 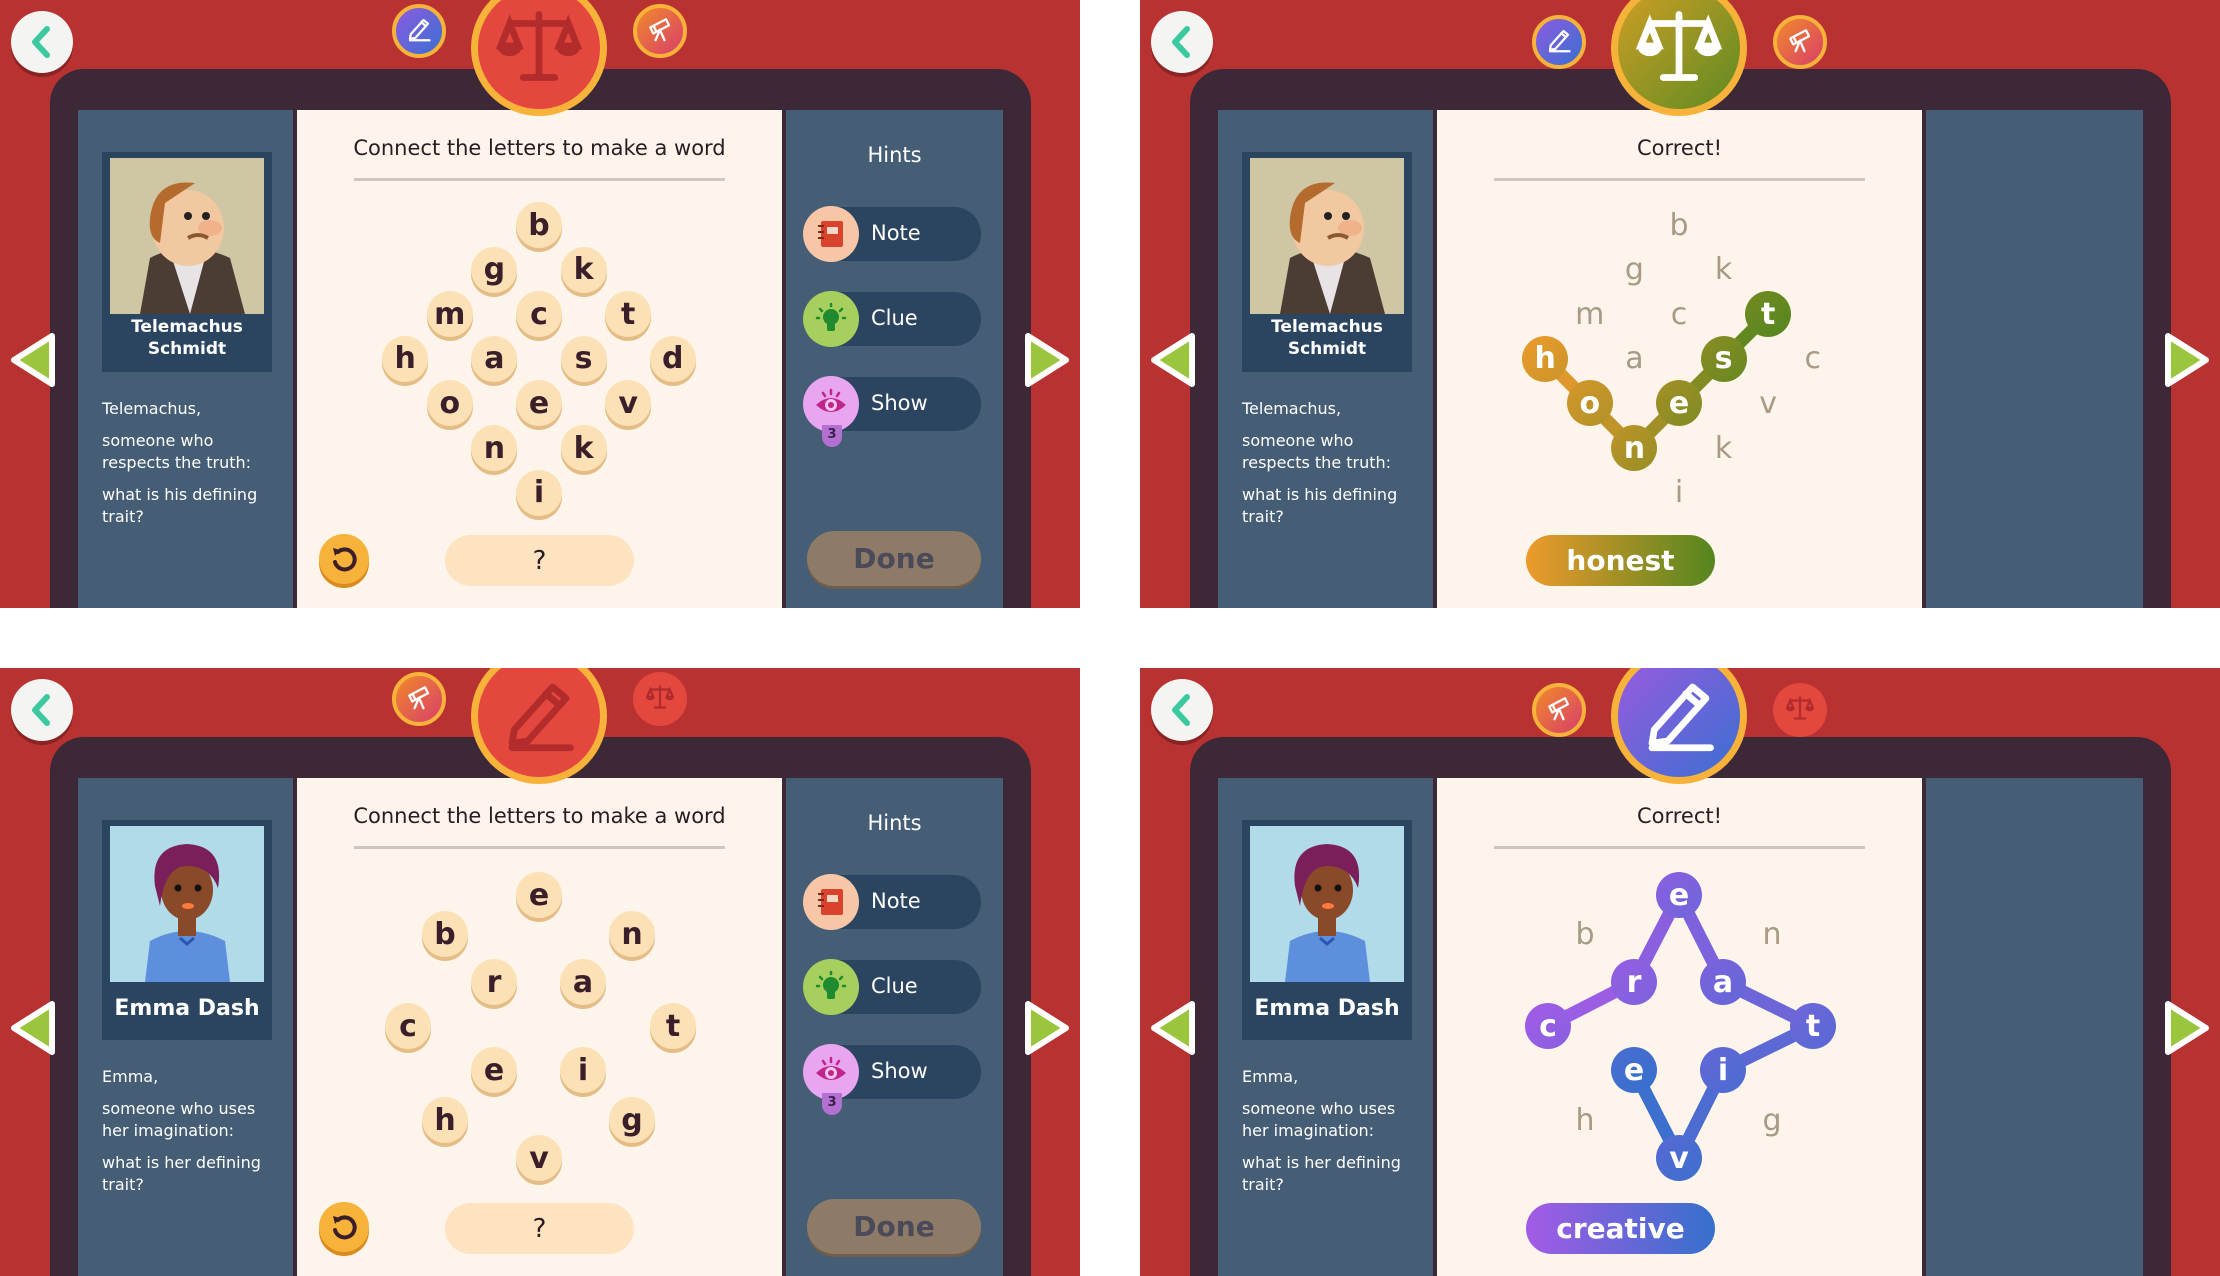 I want to click on prompt-line: Emma,, so click(x=130, y=1076).